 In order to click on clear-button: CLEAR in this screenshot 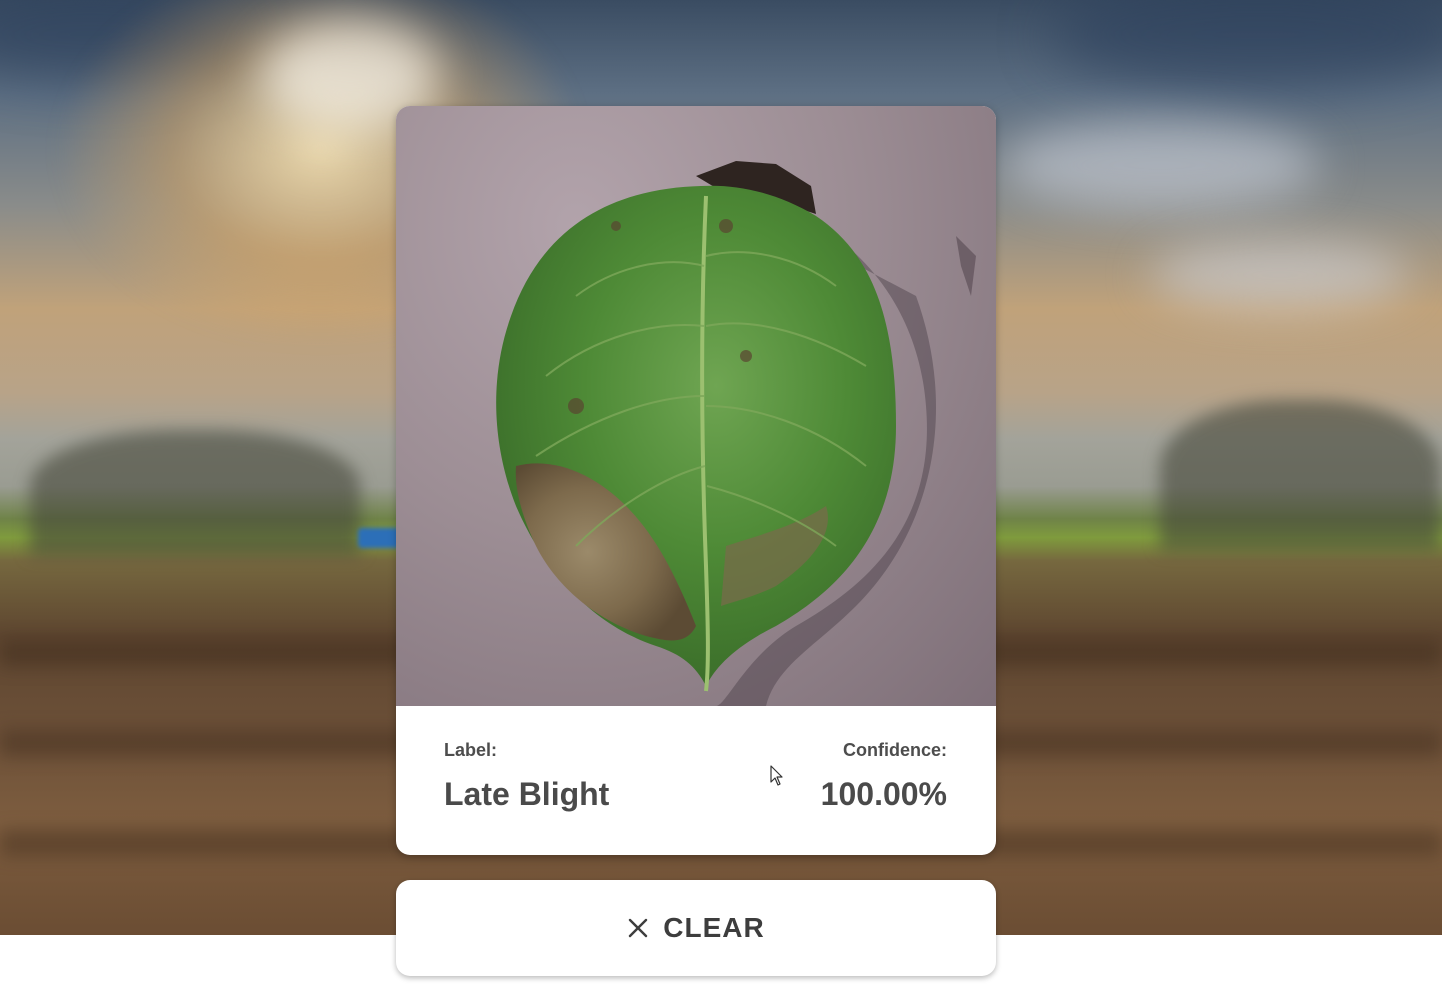, I will do `click(696, 928)`.